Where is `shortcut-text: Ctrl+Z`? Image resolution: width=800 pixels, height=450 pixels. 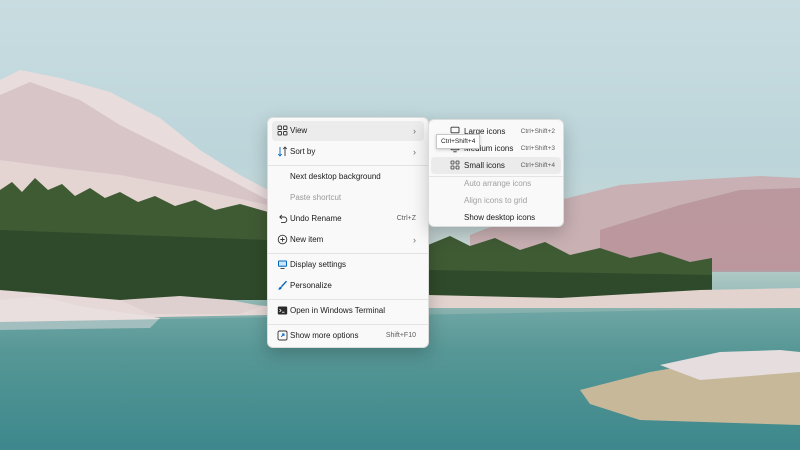 shortcut-text: Ctrl+Z is located at coordinates (406, 218).